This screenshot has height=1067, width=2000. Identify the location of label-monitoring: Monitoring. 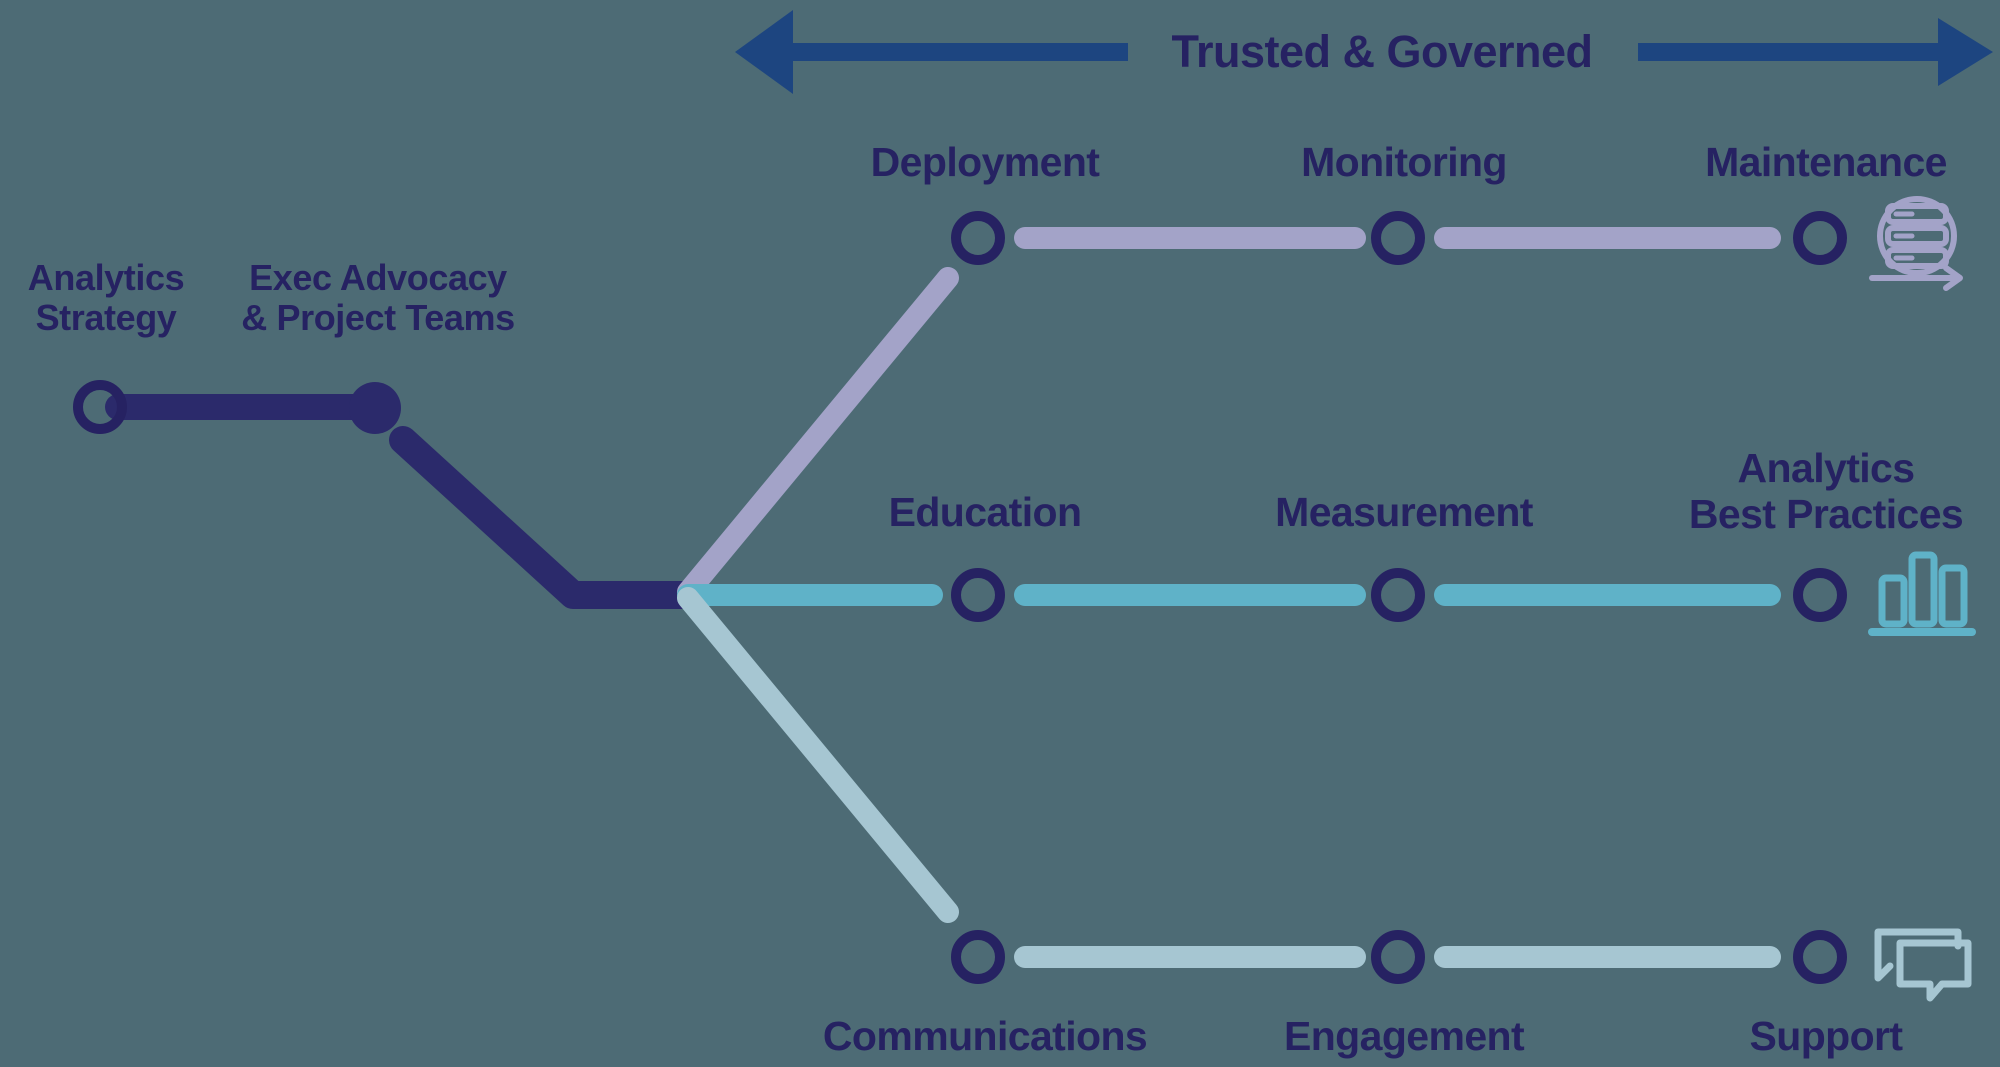
(1404, 162).